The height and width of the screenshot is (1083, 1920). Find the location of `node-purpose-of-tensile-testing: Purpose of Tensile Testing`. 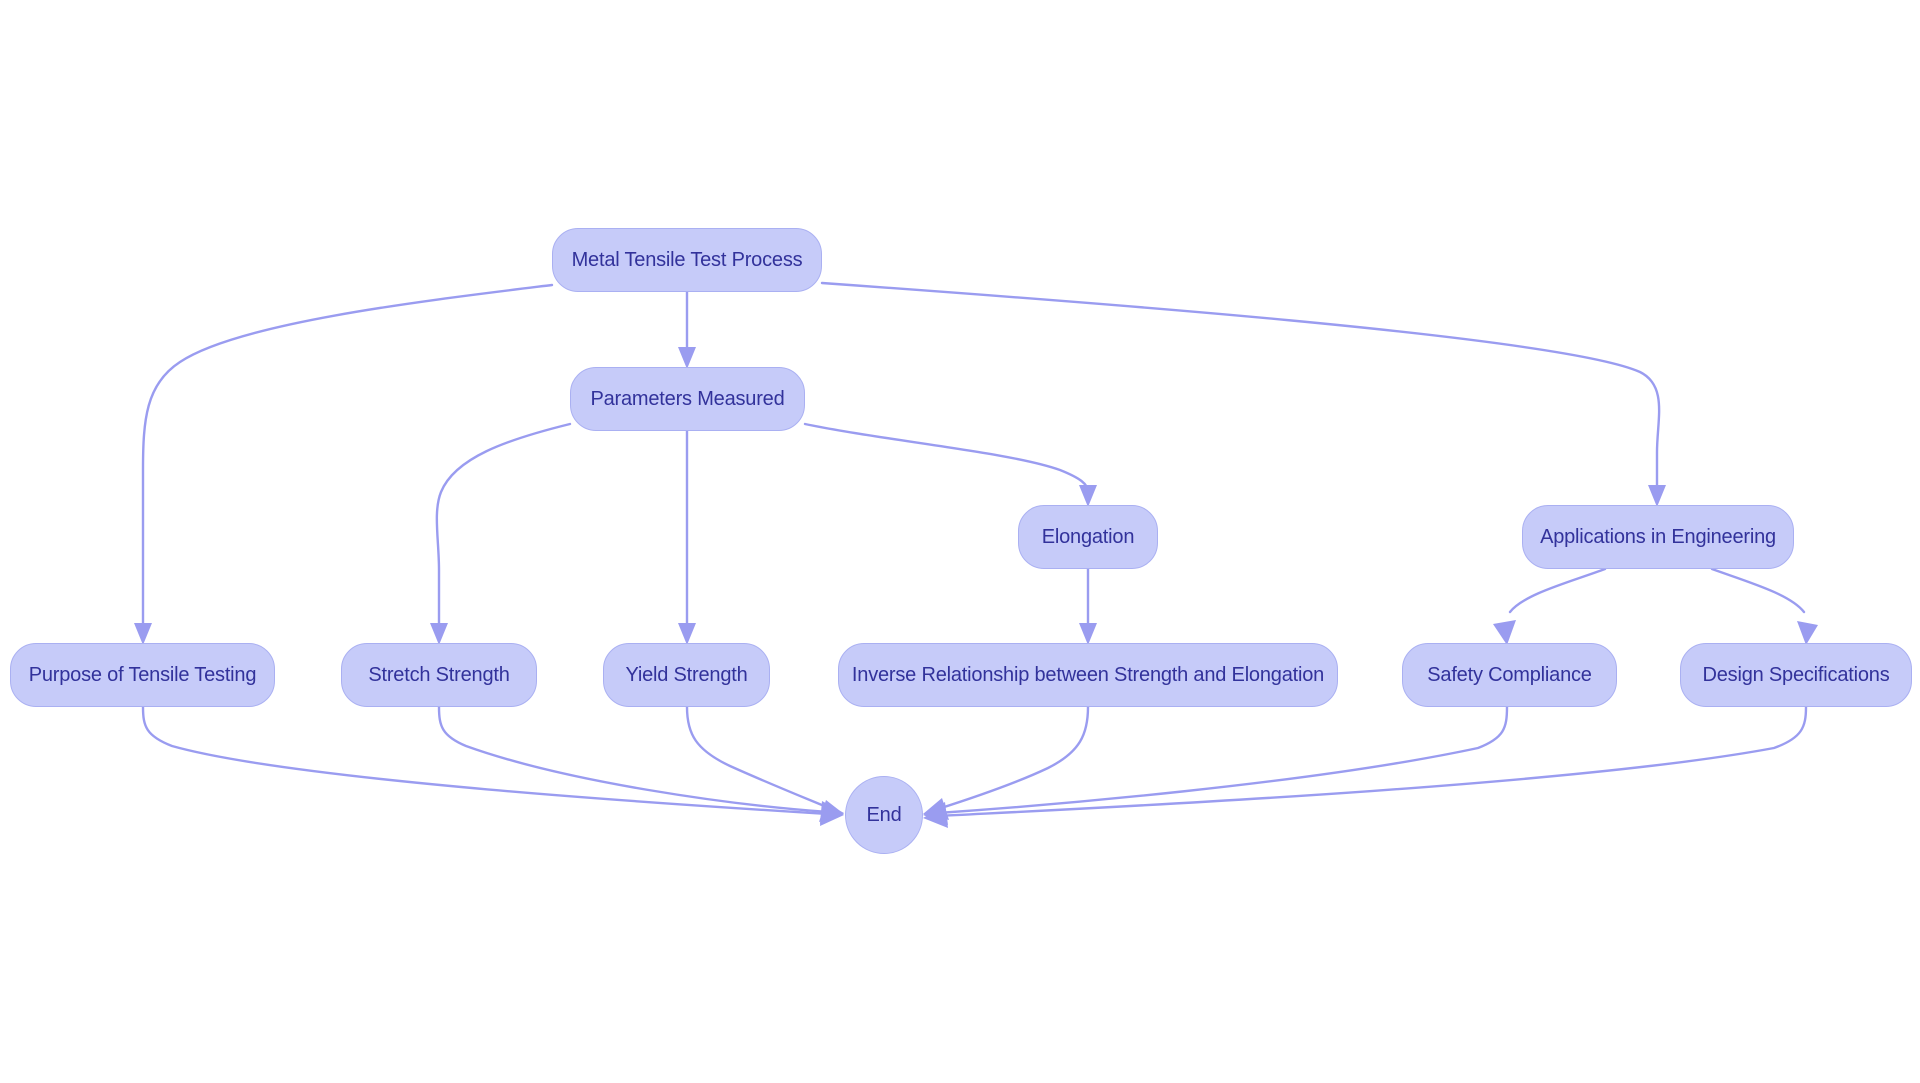

node-purpose-of-tensile-testing: Purpose of Tensile Testing is located at coordinates (142, 675).